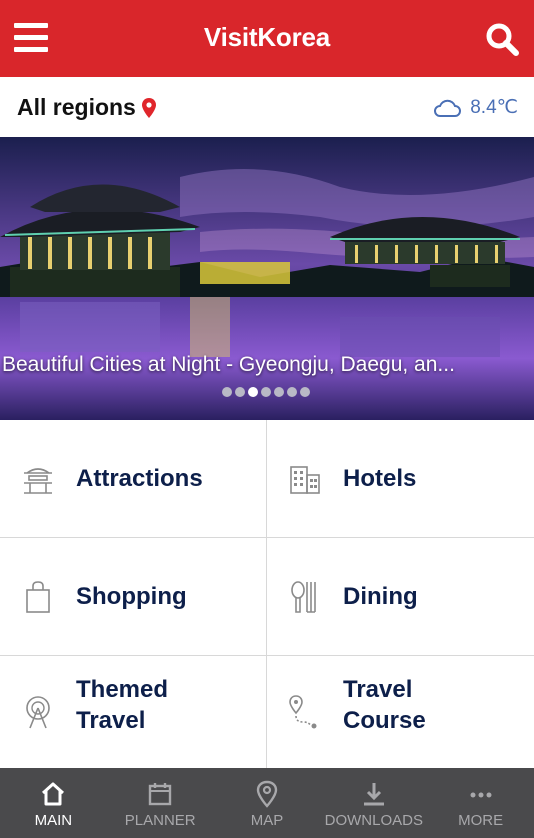  I want to click on category-shopping: Shopping, so click(133, 597).